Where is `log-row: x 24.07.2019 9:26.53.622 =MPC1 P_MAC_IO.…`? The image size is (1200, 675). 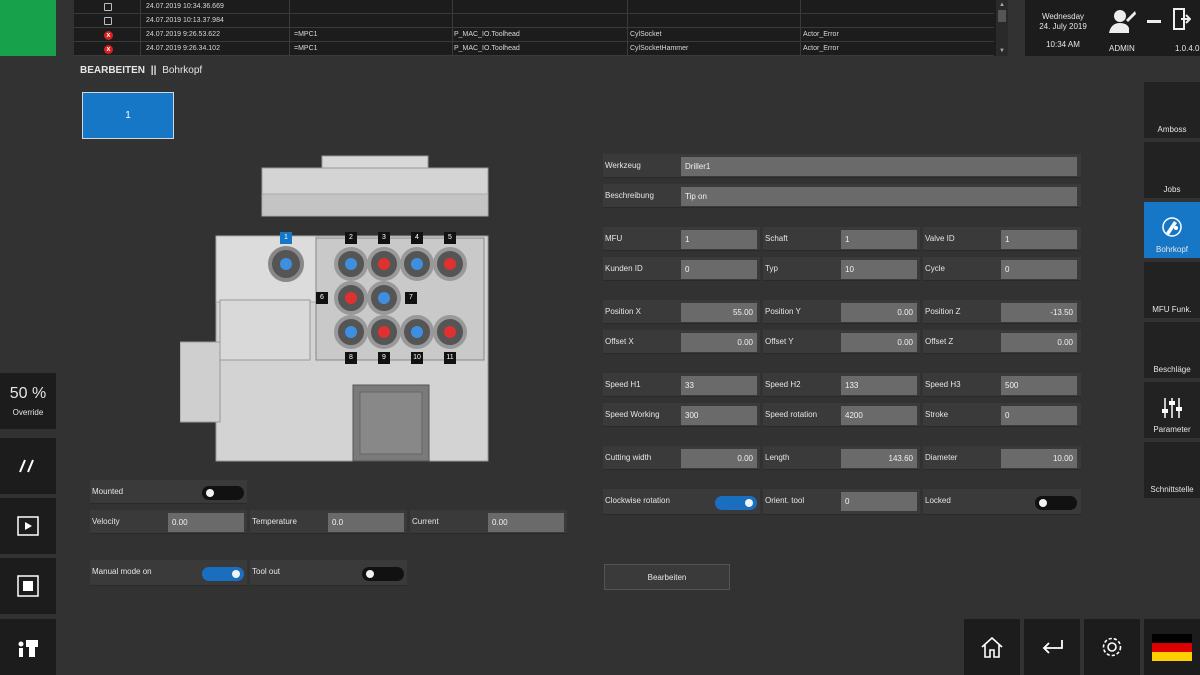 log-row: x 24.07.2019 9:26.53.622 =MPC1 P_MAC_IO.… is located at coordinates (534, 35).